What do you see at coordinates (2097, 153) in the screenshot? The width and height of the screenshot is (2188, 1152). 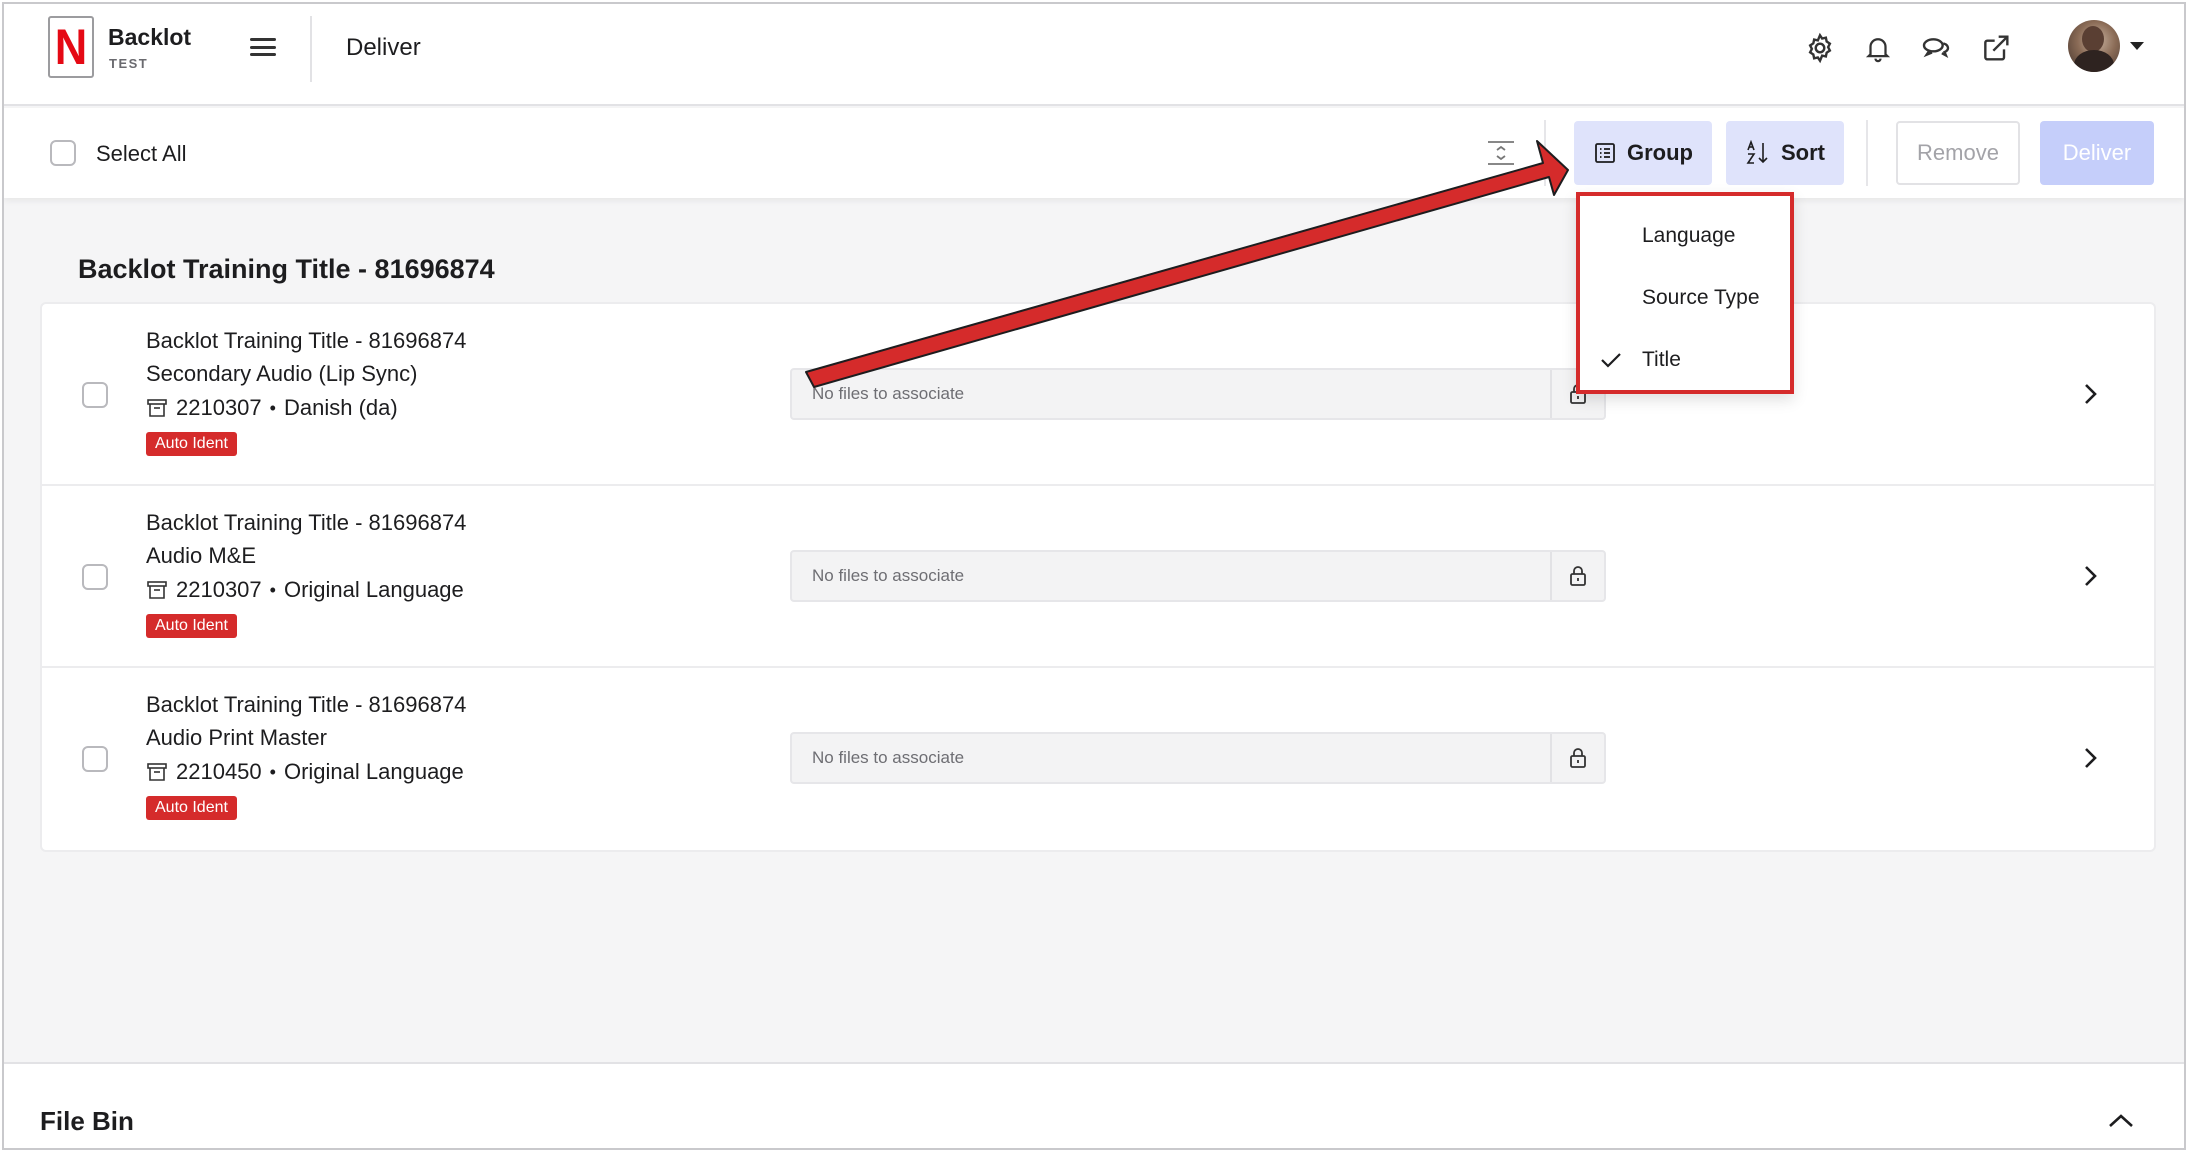 I see `deliver-button: Deliver` at bounding box center [2097, 153].